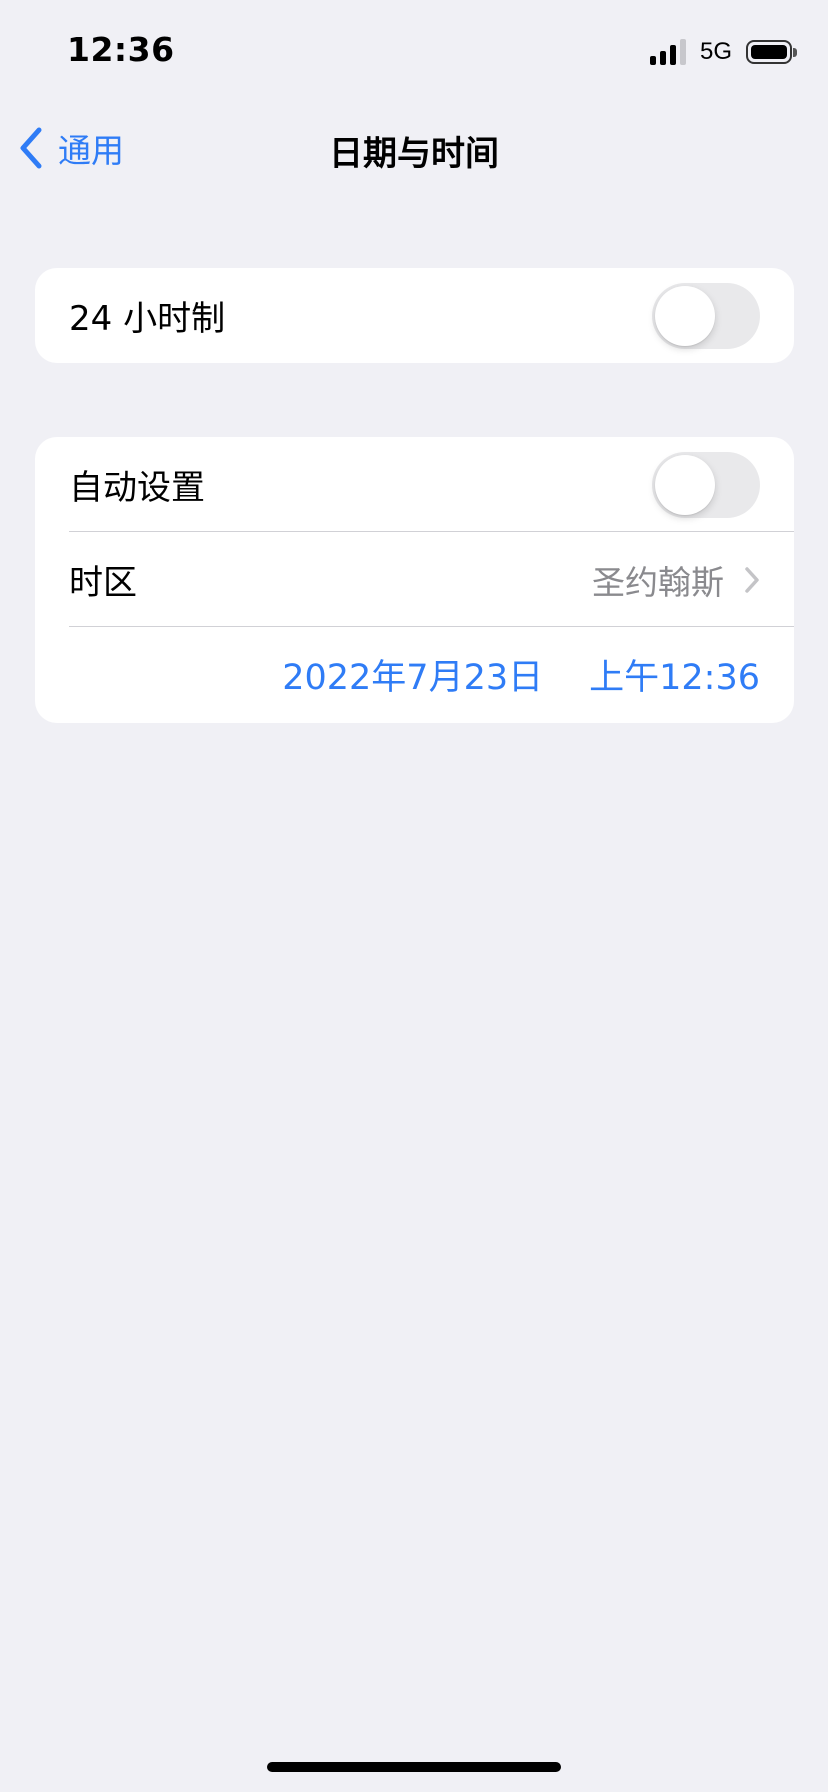 This screenshot has height=1792, width=828. I want to click on hour-format-group: 24 小时制, so click(414, 315).